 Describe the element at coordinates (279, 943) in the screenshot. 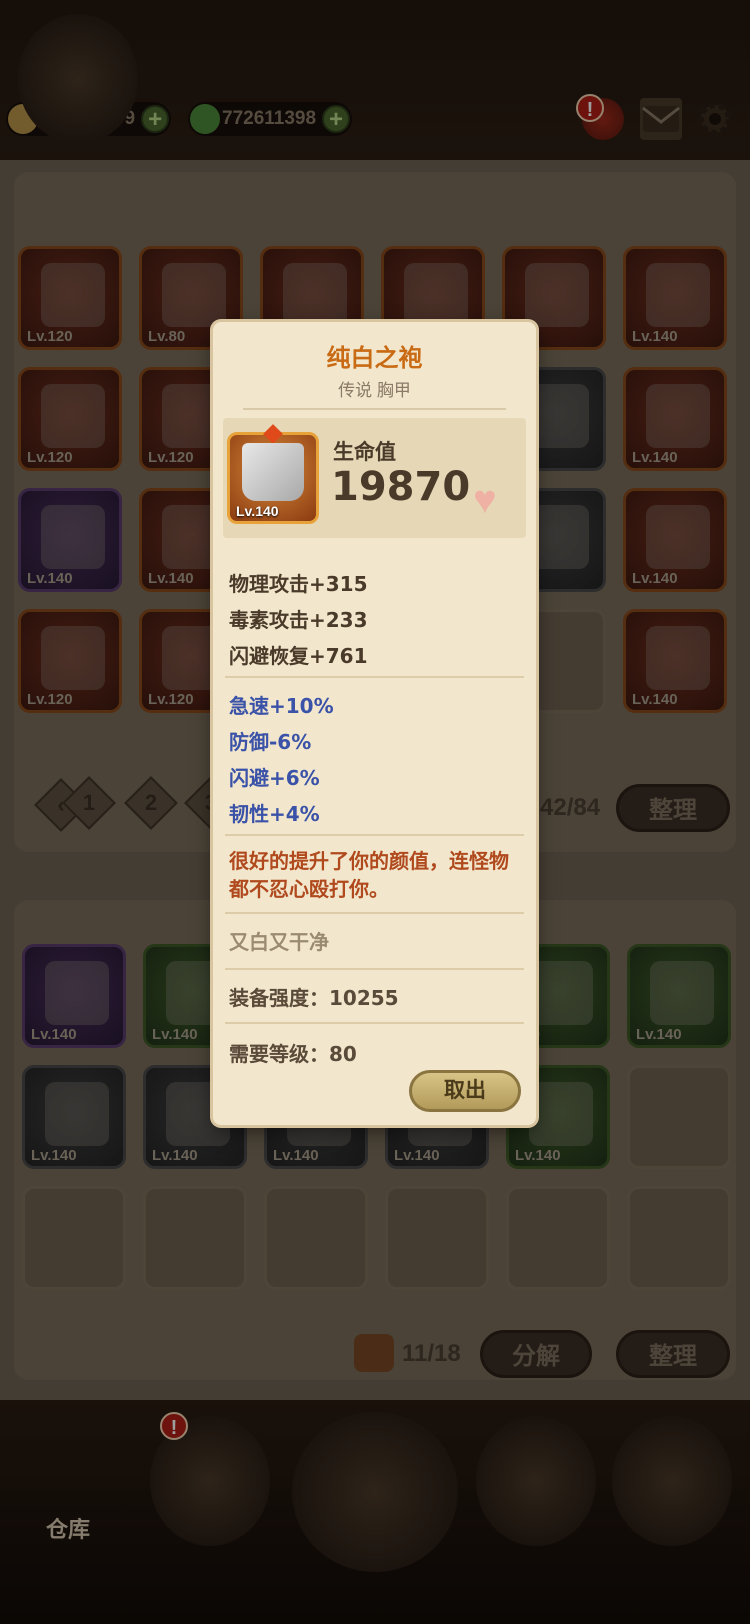

I see `item-flavor-text: 又白又干净` at that location.